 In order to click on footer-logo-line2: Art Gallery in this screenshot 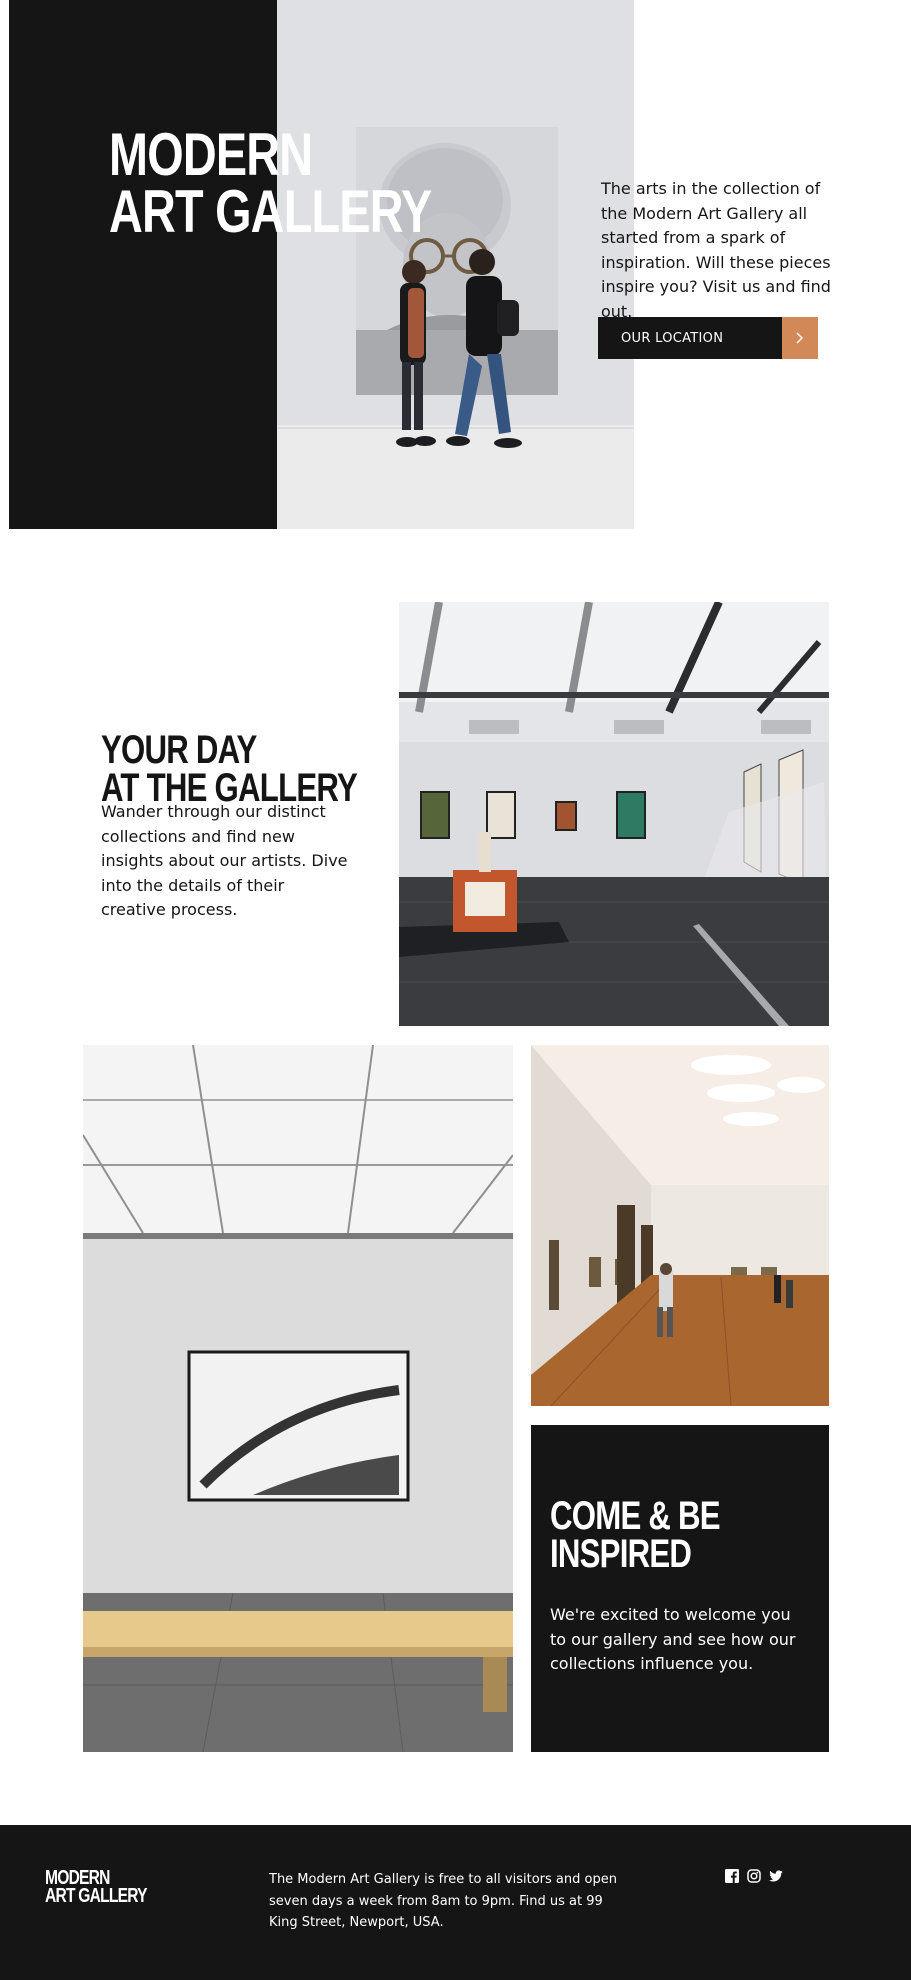, I will do `click(96, 1896)`.